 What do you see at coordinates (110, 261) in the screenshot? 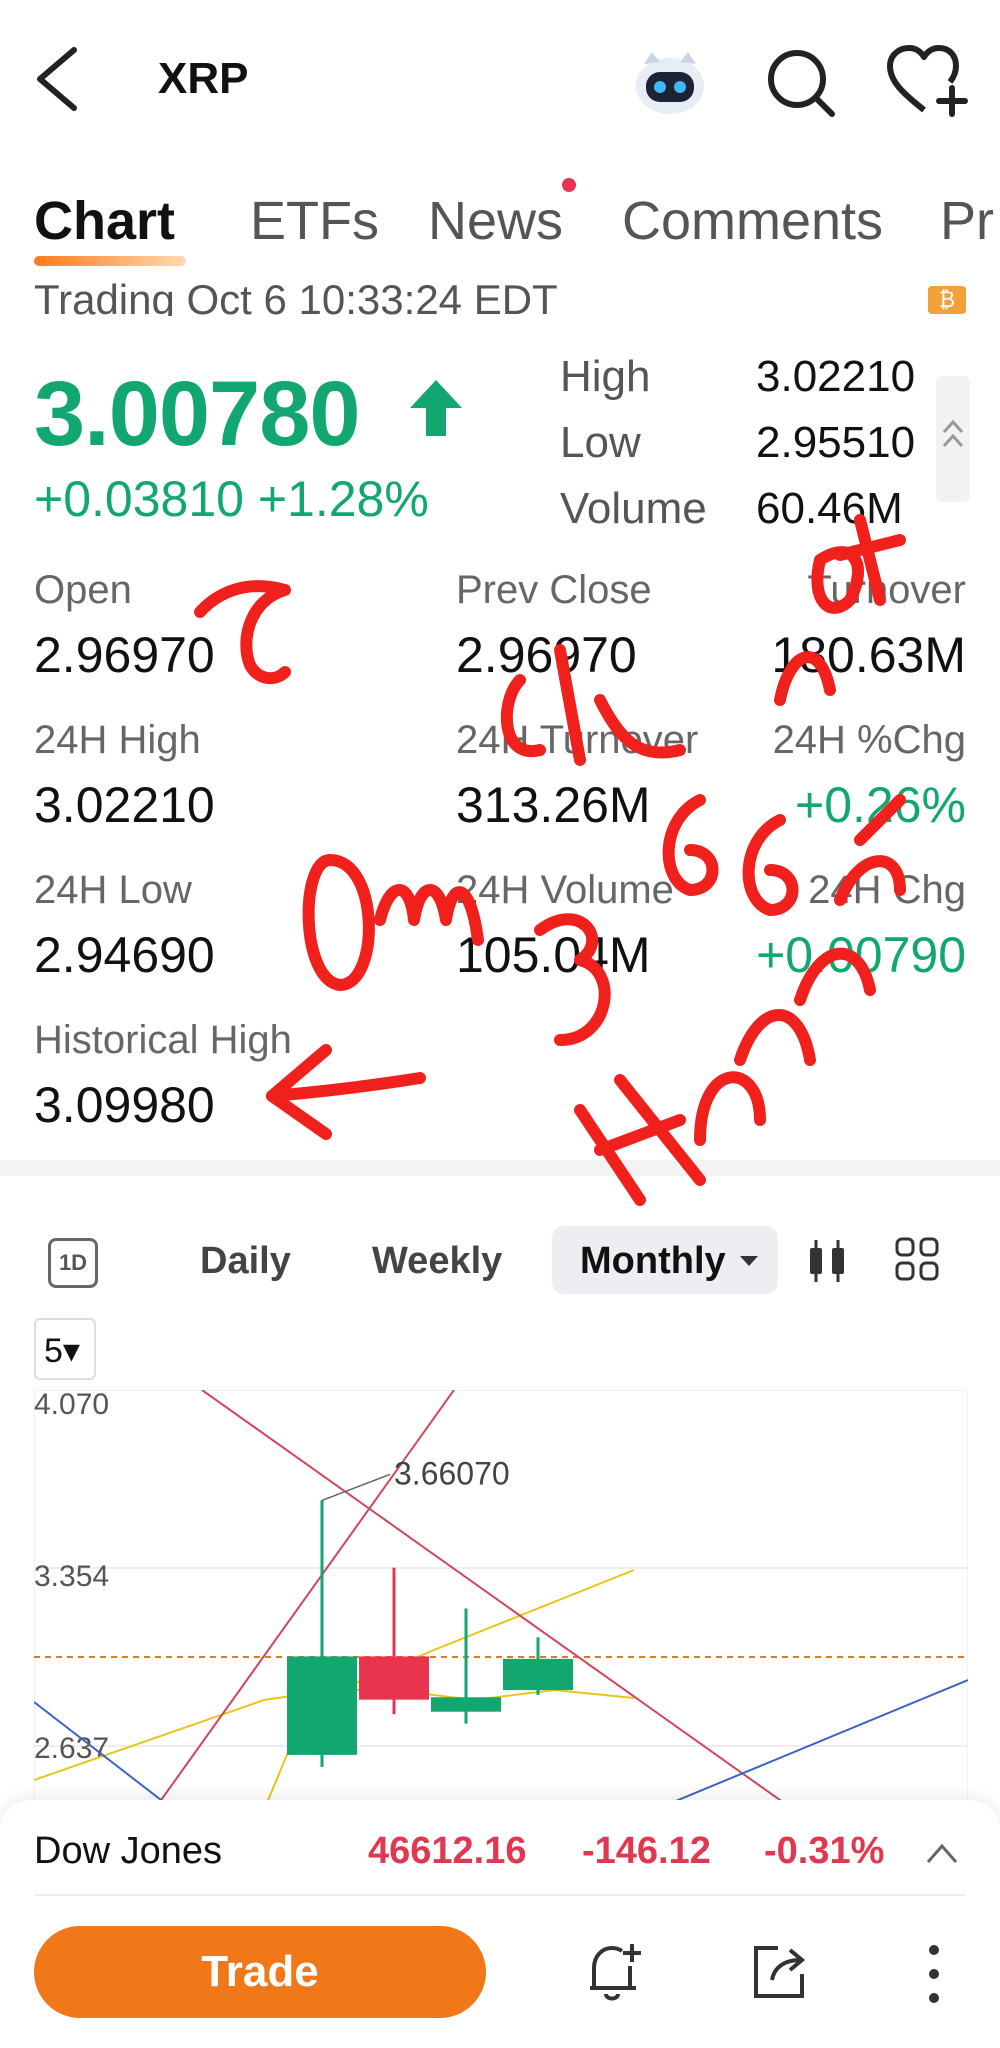
I see `active-tab-indicator` at bounding box center [110, 261].